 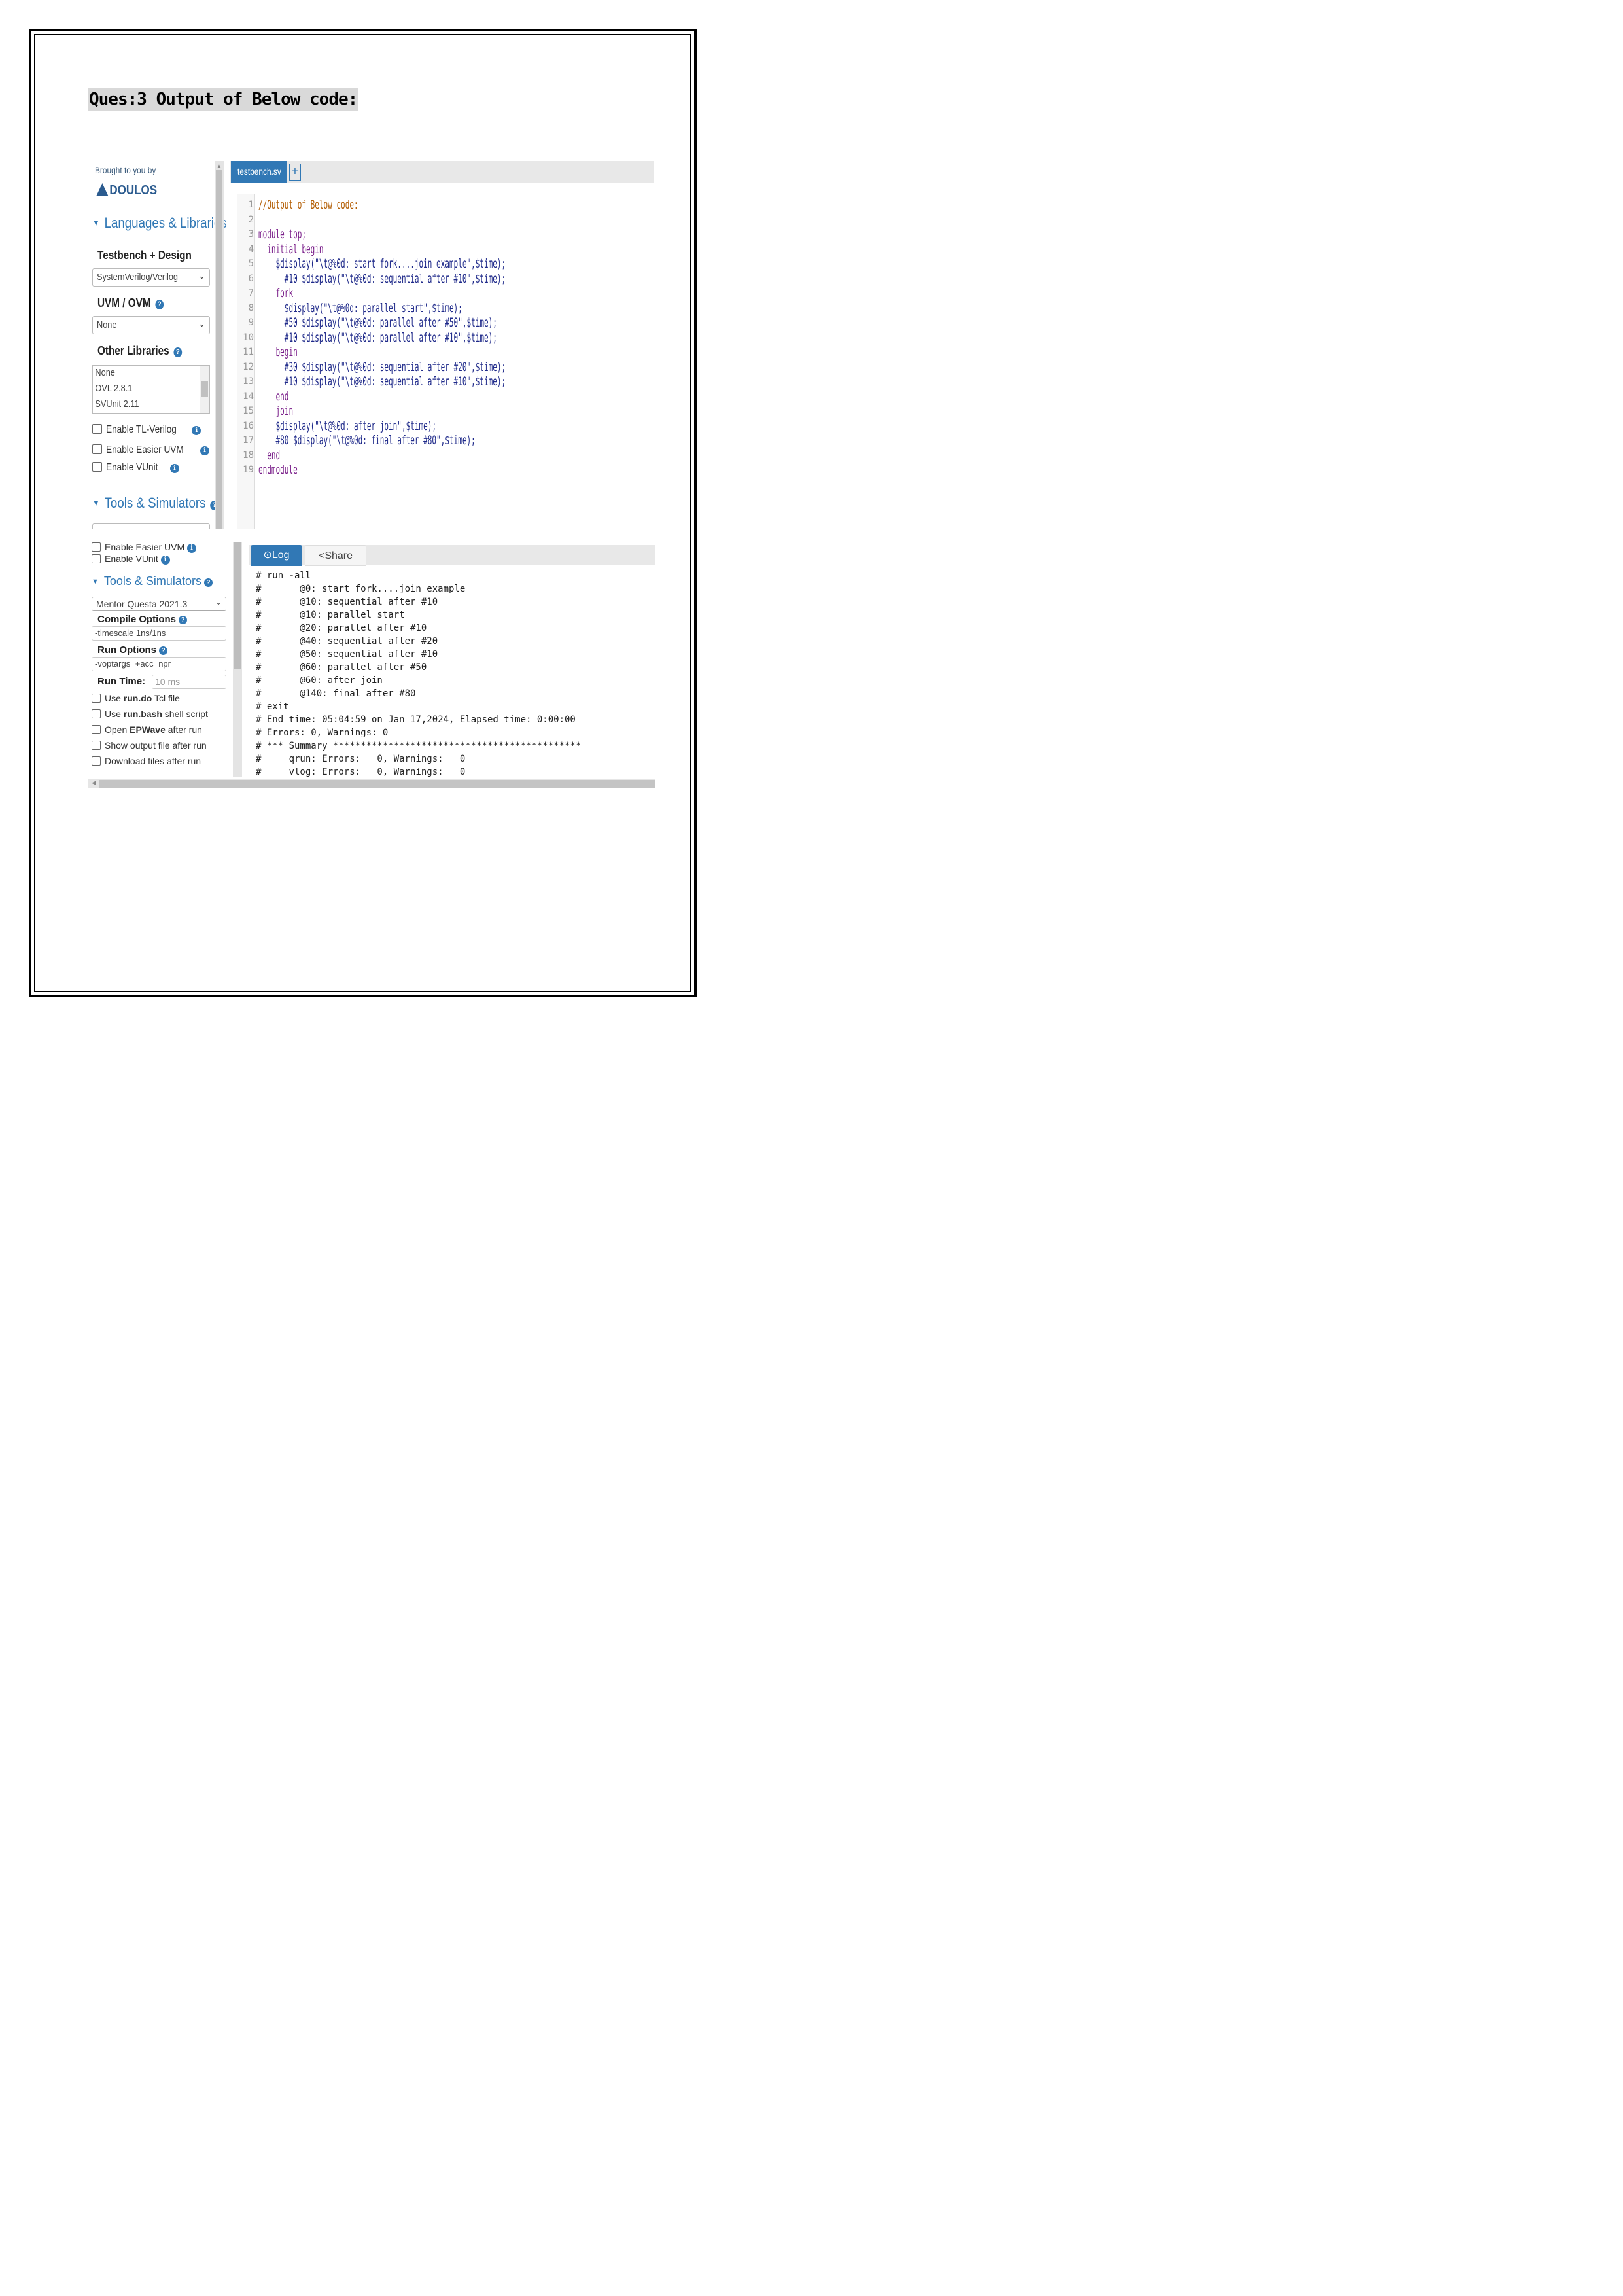 What do you see at coordinates (136, 700) in the screenshot?
I see `run-option-checkbox: Use run.do Tcl file` at bounding box center [136, 700].